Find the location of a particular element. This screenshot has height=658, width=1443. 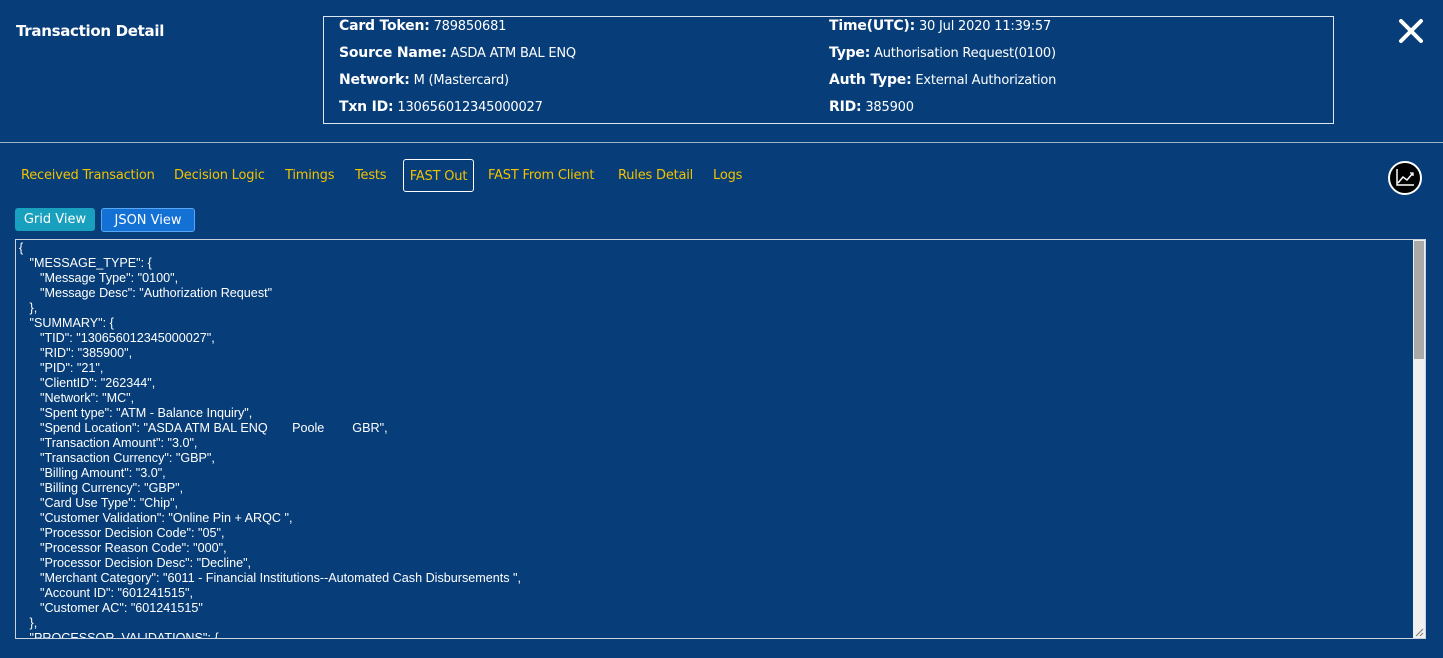

rid-label: RID: is located at coordinates (845, 107).